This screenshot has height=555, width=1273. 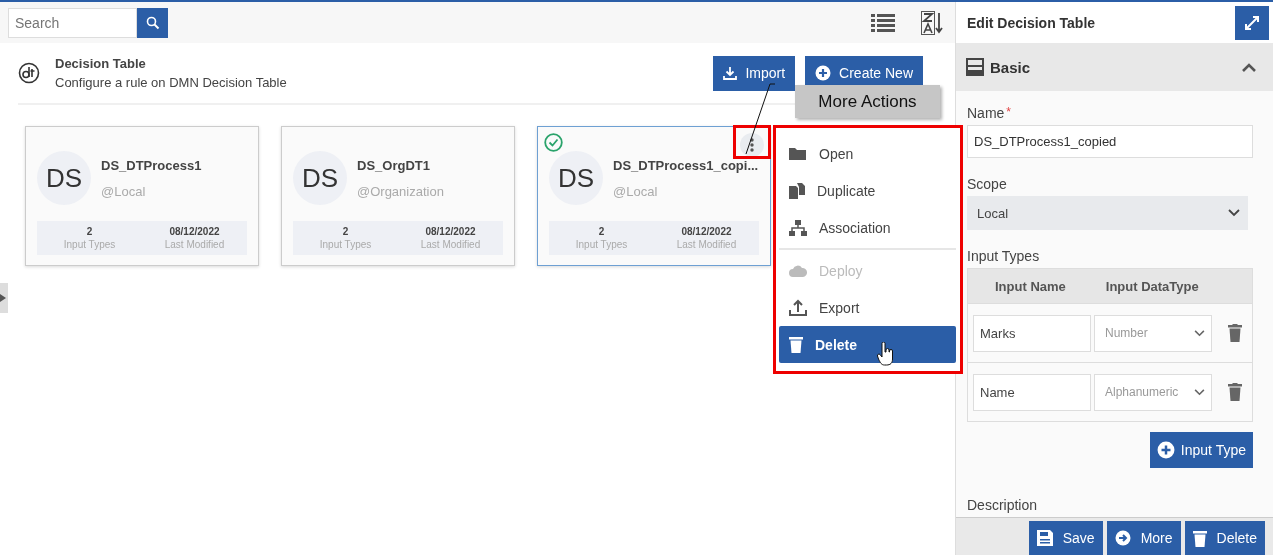 I want to click on form-icon, so click(x=975, y=67).